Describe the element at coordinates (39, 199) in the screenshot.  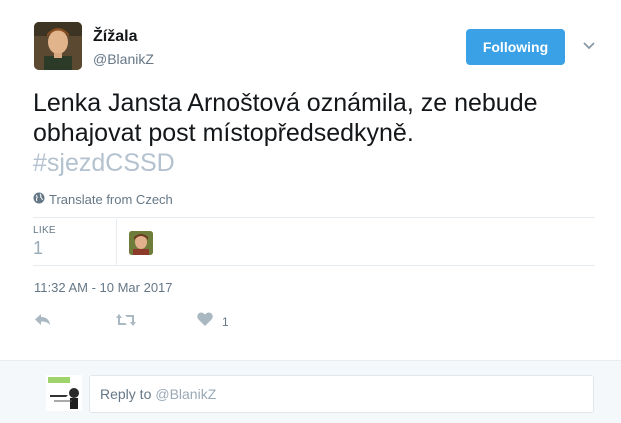
I see `globe-icon` at that location.